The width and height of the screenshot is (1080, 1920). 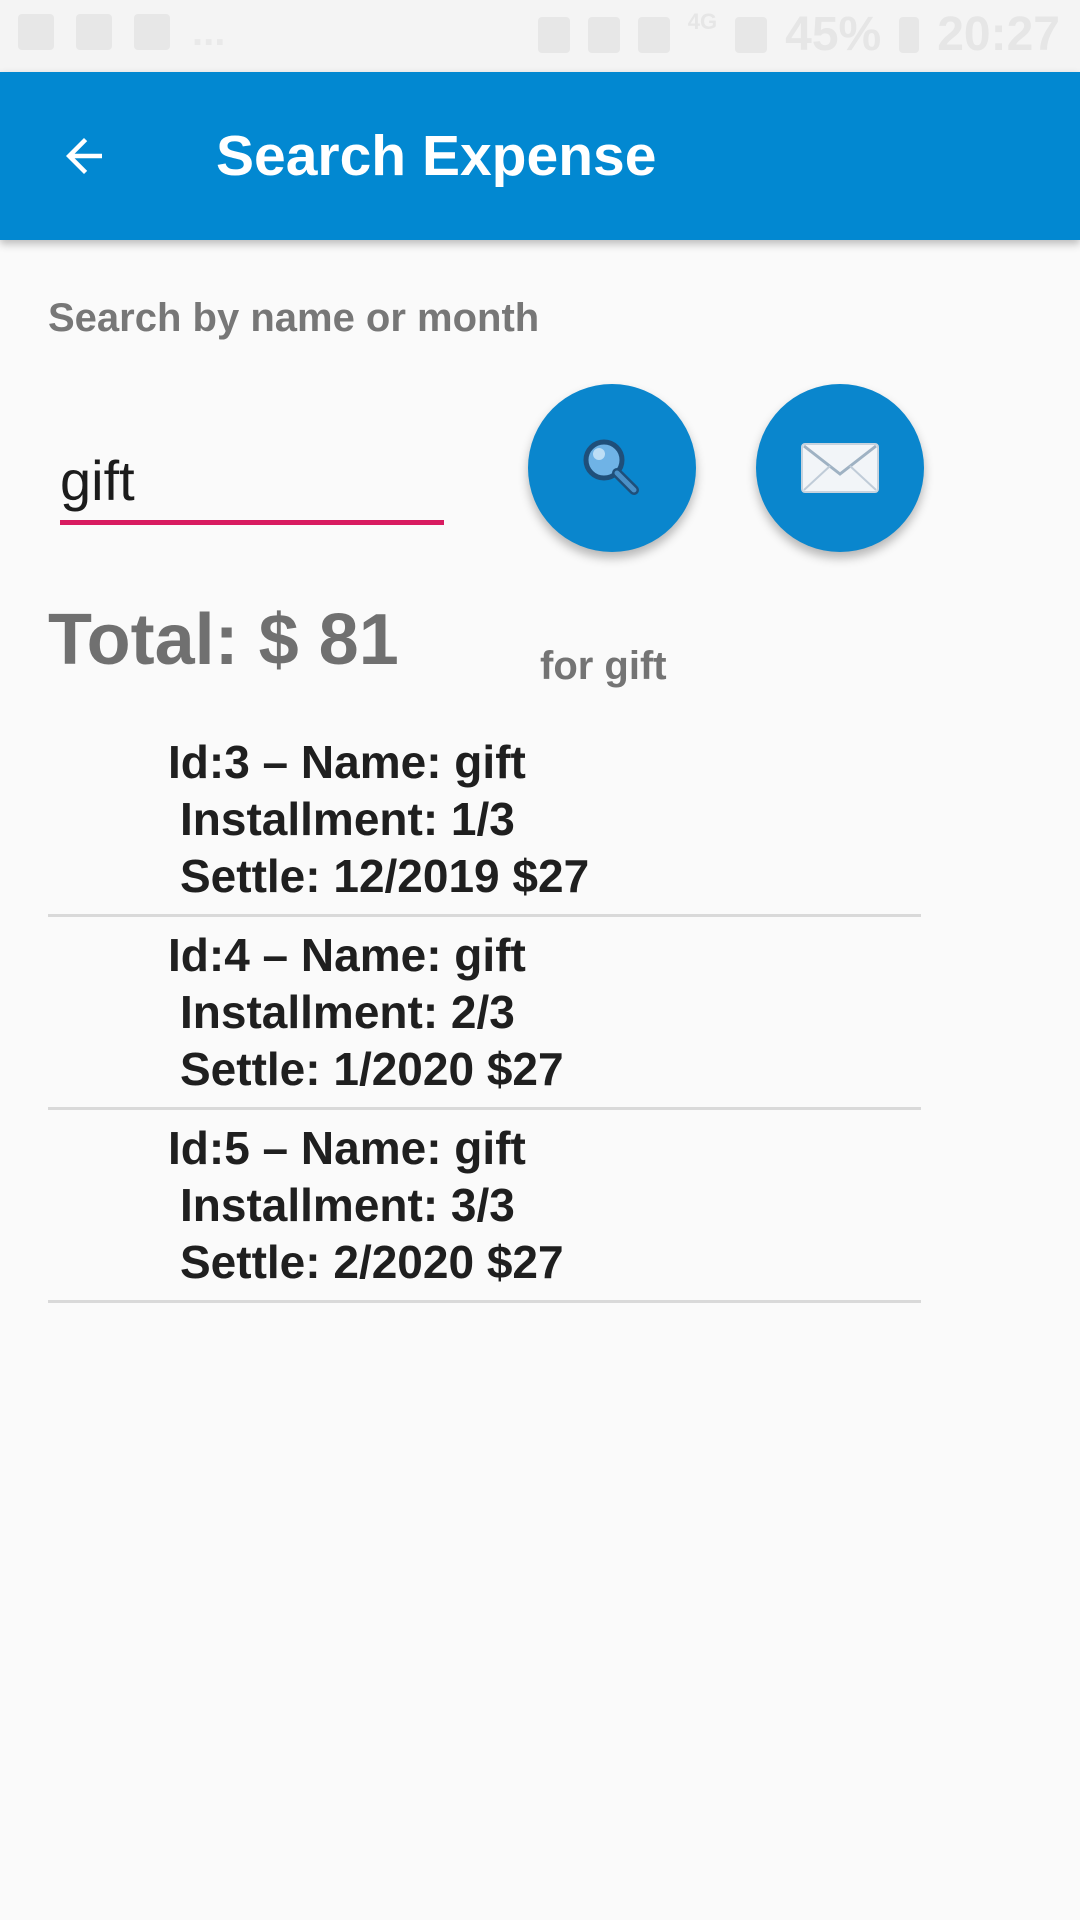 I want to click on app-bar: Search Expense, so click(x=540, y=156).